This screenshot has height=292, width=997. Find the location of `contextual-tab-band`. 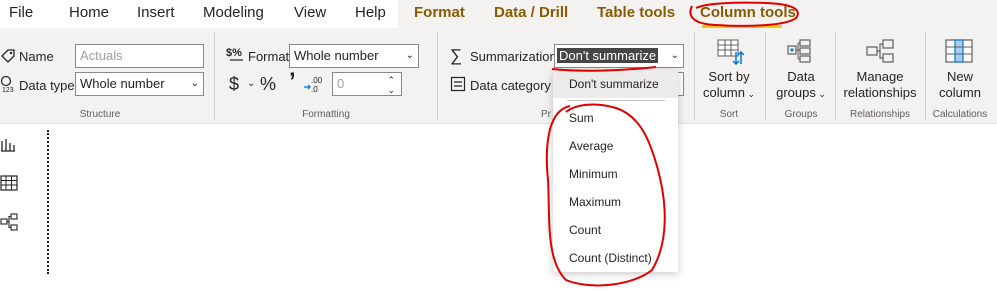

contextual-tab-band is located at coordinates (697, 14).